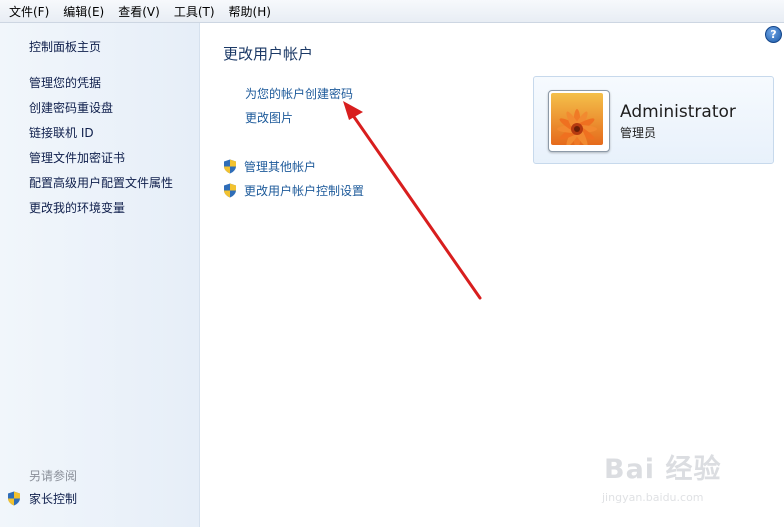 This screenshot has width=784, height=527. What do you see at coordinates (194, 11) in the screenshot?
I see `menu-tools: 工具(T)` at bounding box center [194, 11].